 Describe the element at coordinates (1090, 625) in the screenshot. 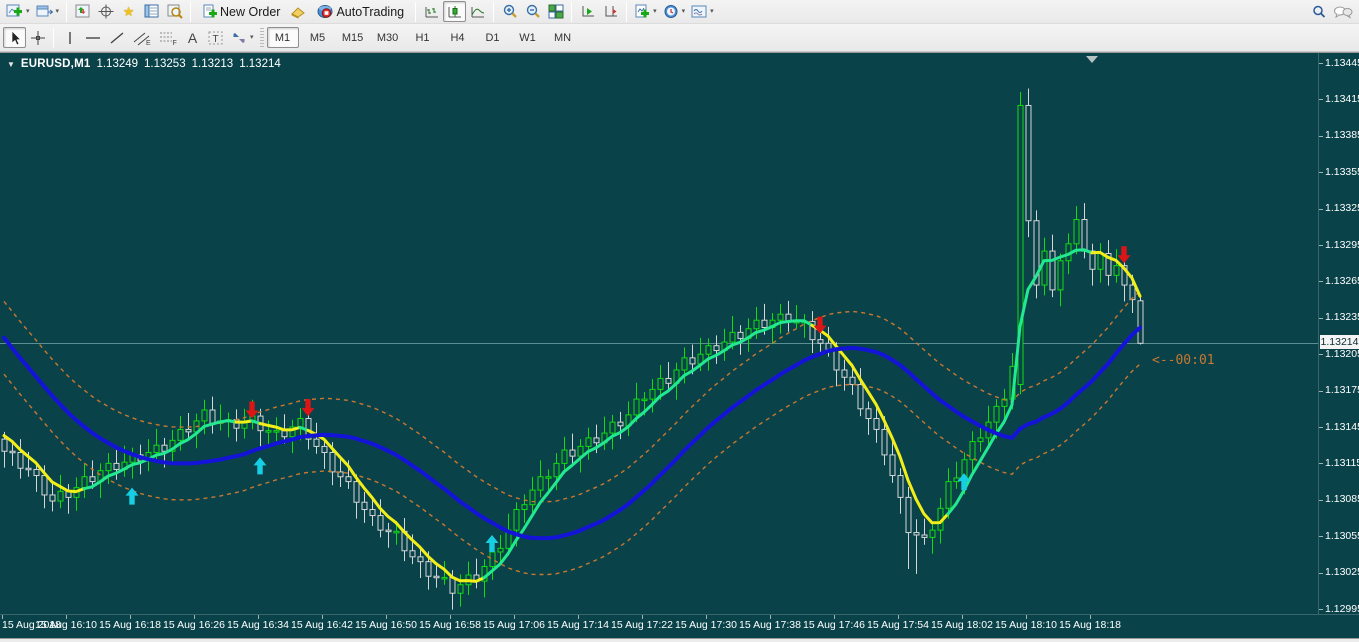

I see `time-axis-label: 15 Aug 18:18` at that location.